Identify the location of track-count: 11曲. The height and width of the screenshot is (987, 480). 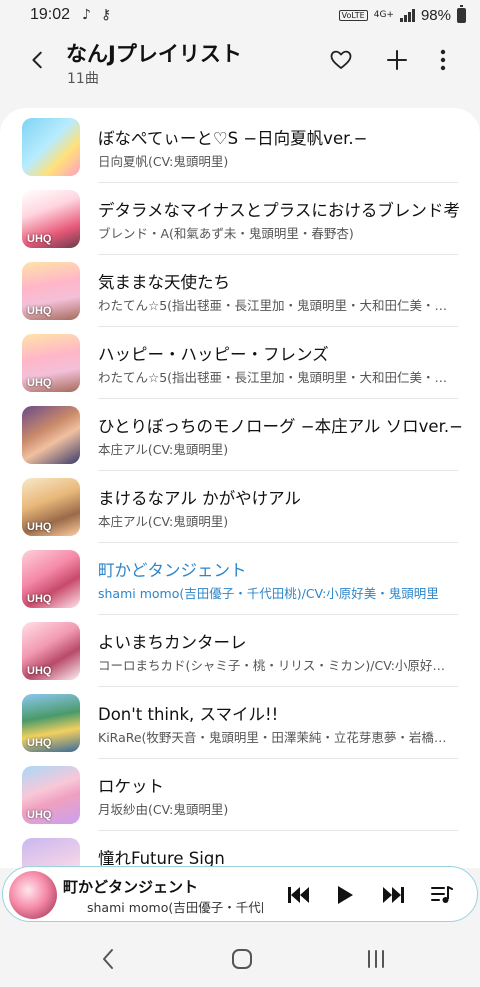
(83, 79).